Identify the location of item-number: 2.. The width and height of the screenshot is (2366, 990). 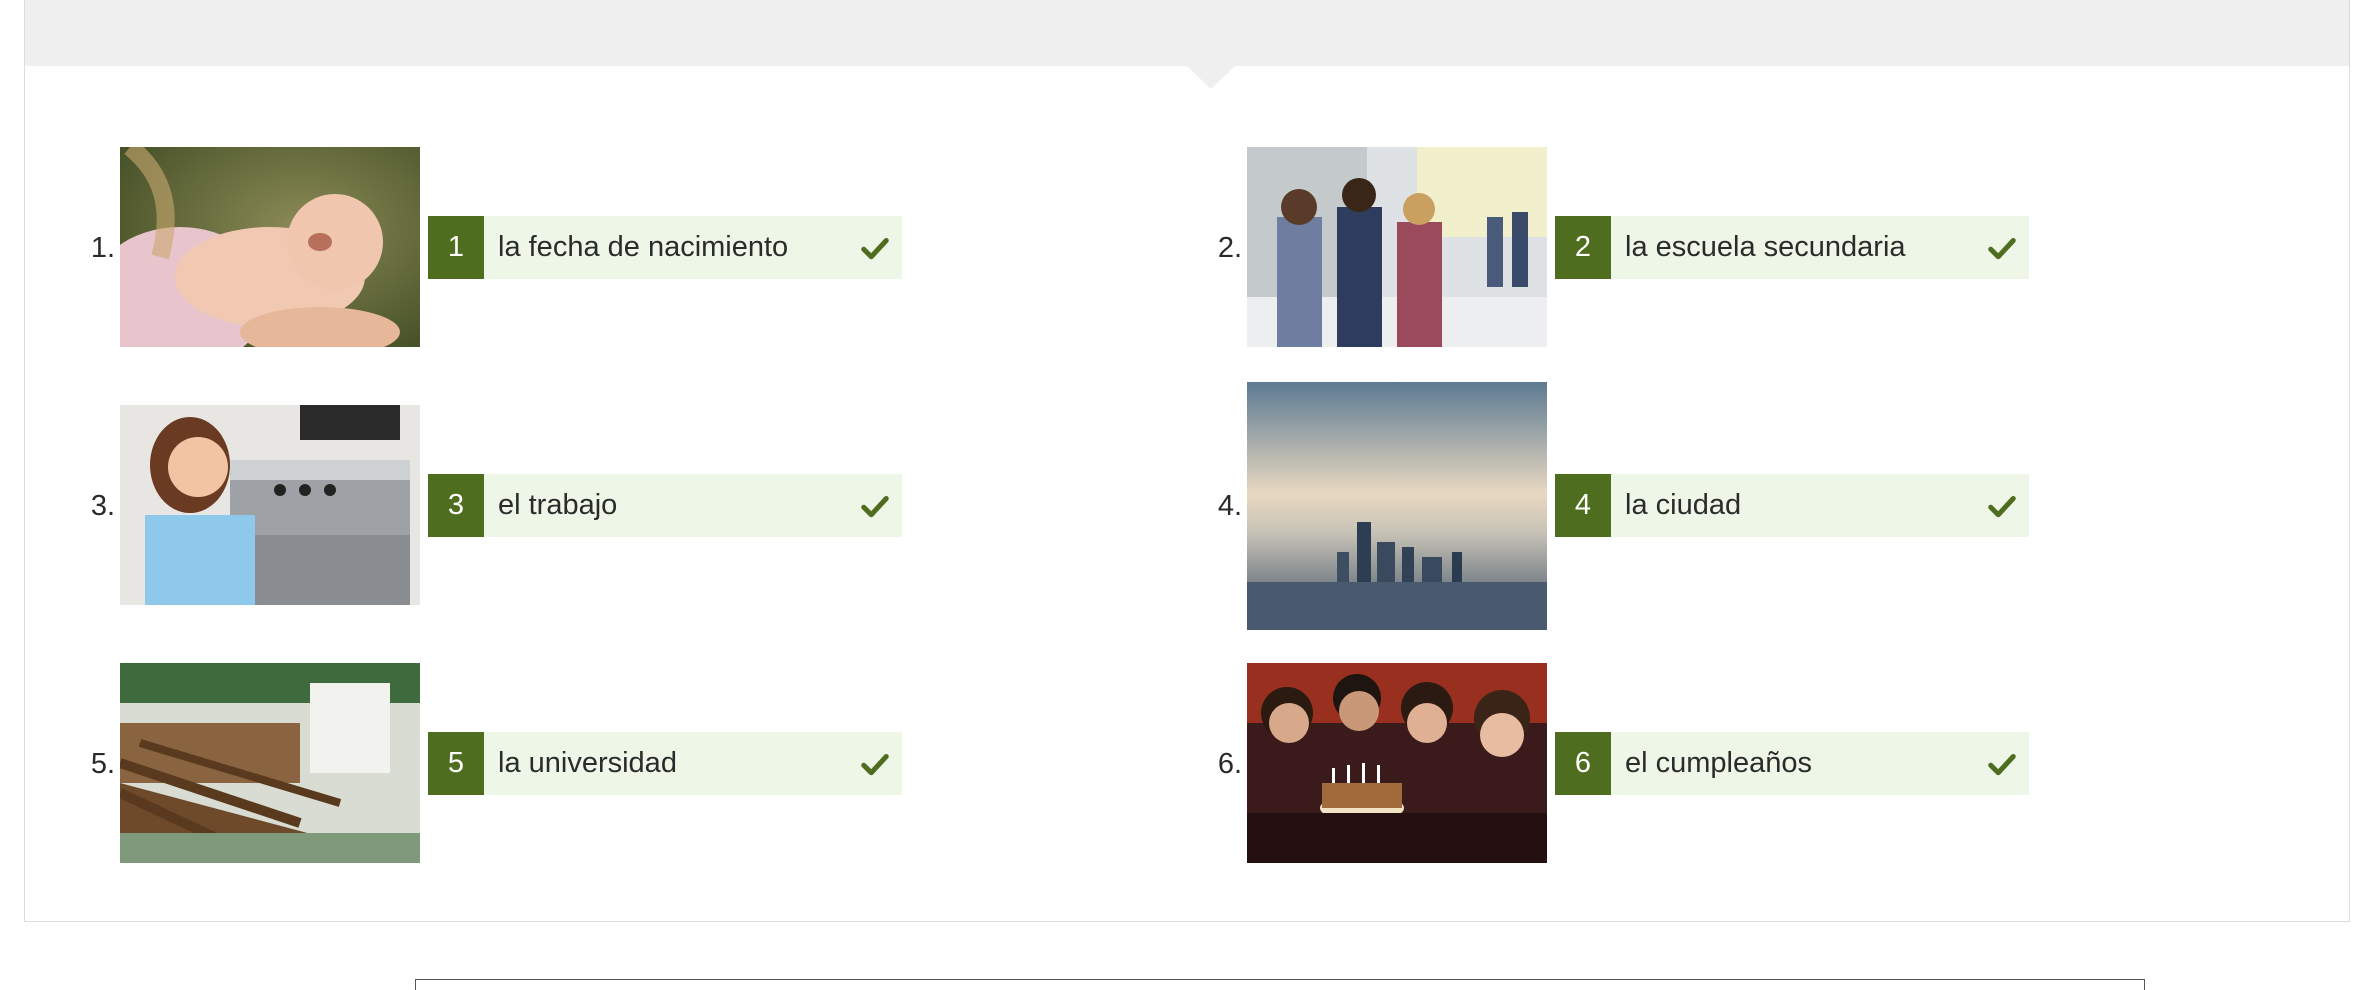
(1229, 248).